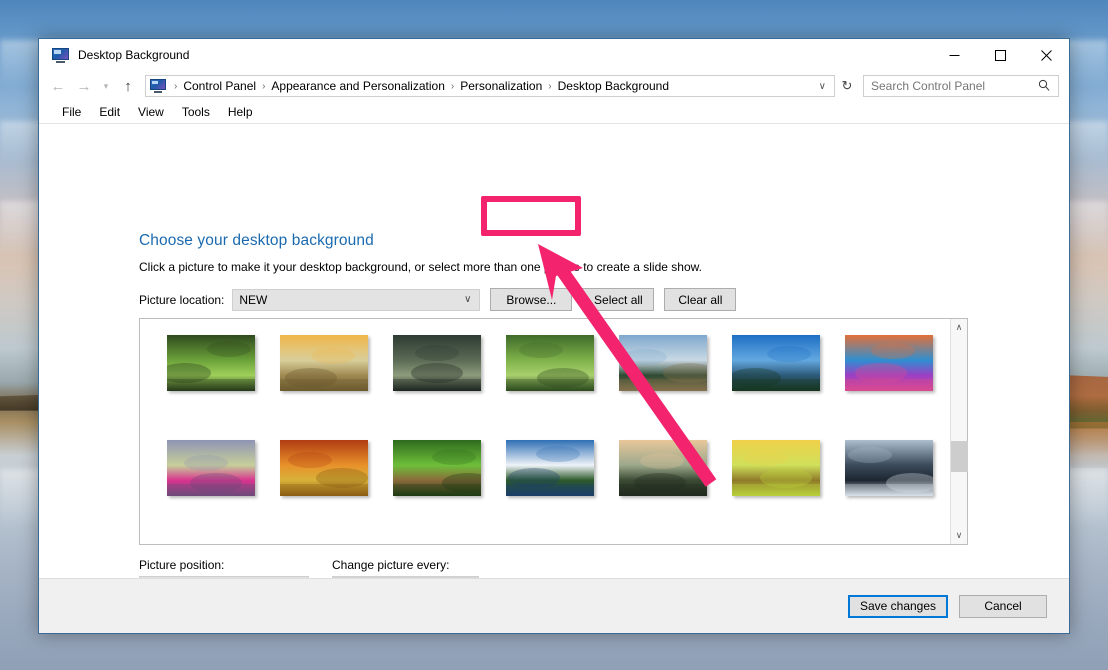 This screenshot has height=670, width=1108. Describe the element at coordinates (71, 112) in the screenshot. I see `menu-item-file: File` at that location.